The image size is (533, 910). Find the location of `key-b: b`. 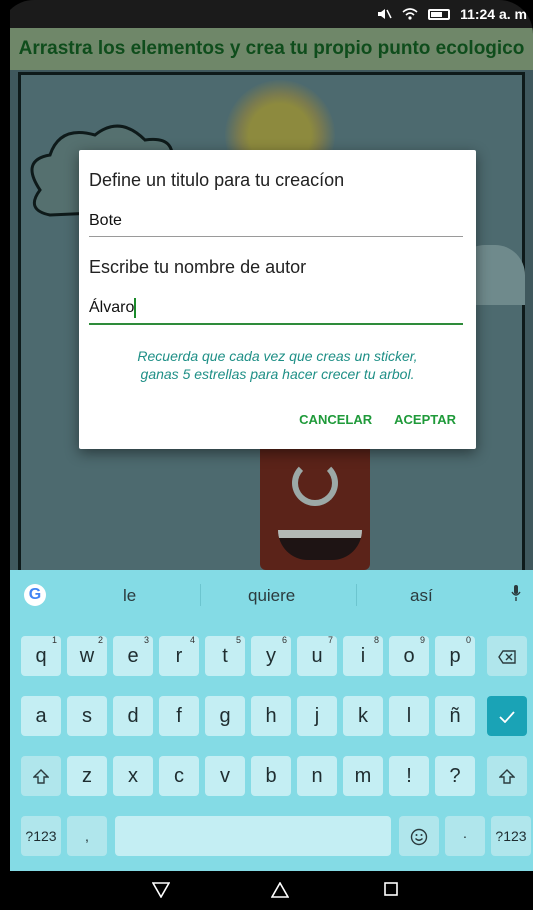

key-b: b is located at coordinates (271, 776).